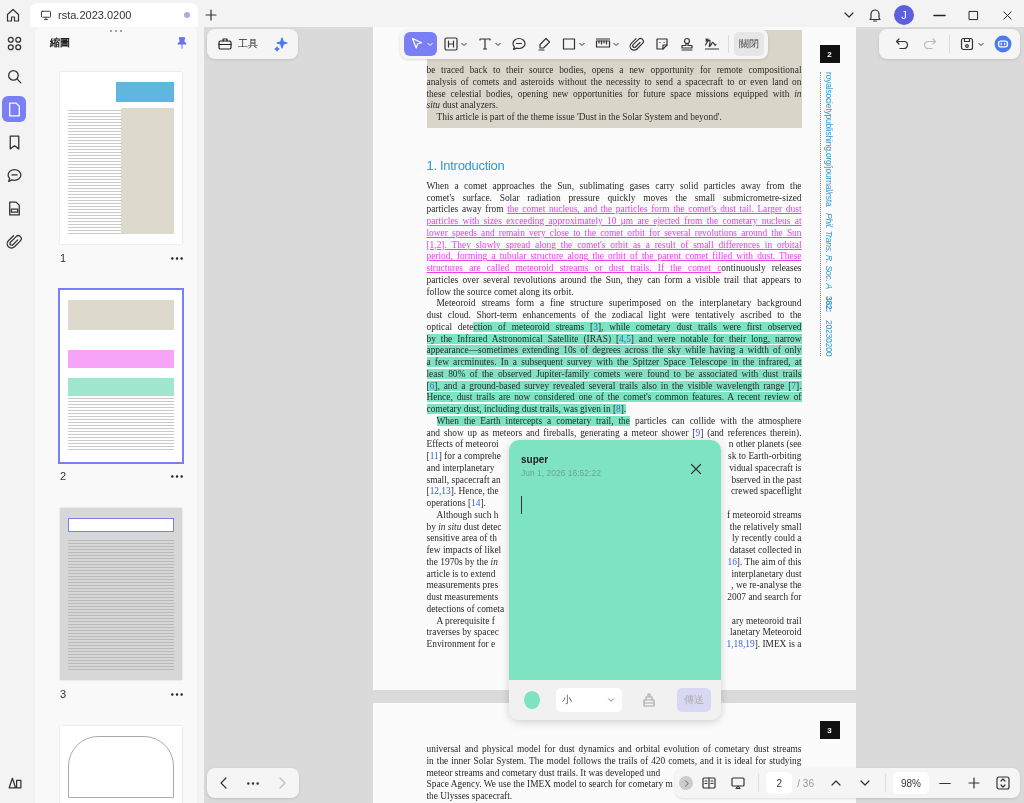 The width and height of the screenshot is (1024, 803). Describe the element at coordinates (765, 551) in the screenshot. I see `text-fragment: dataset collected in` at that location.